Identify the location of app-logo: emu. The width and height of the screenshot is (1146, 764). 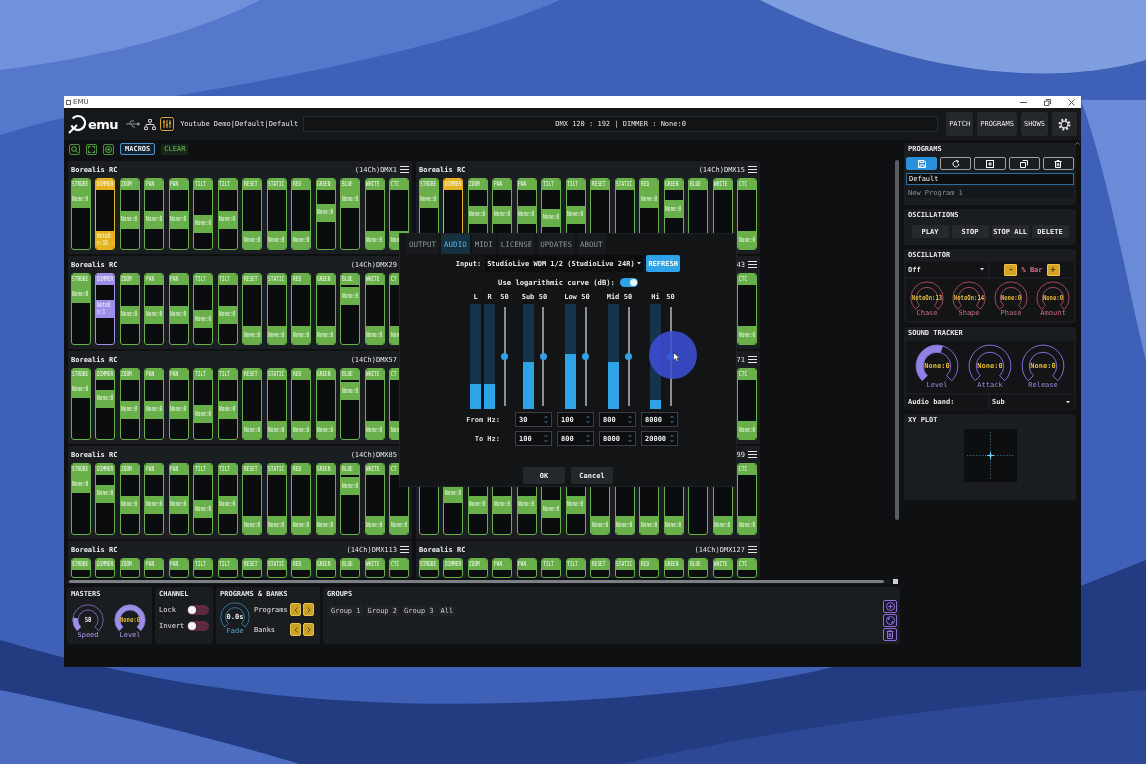
(103, 124).